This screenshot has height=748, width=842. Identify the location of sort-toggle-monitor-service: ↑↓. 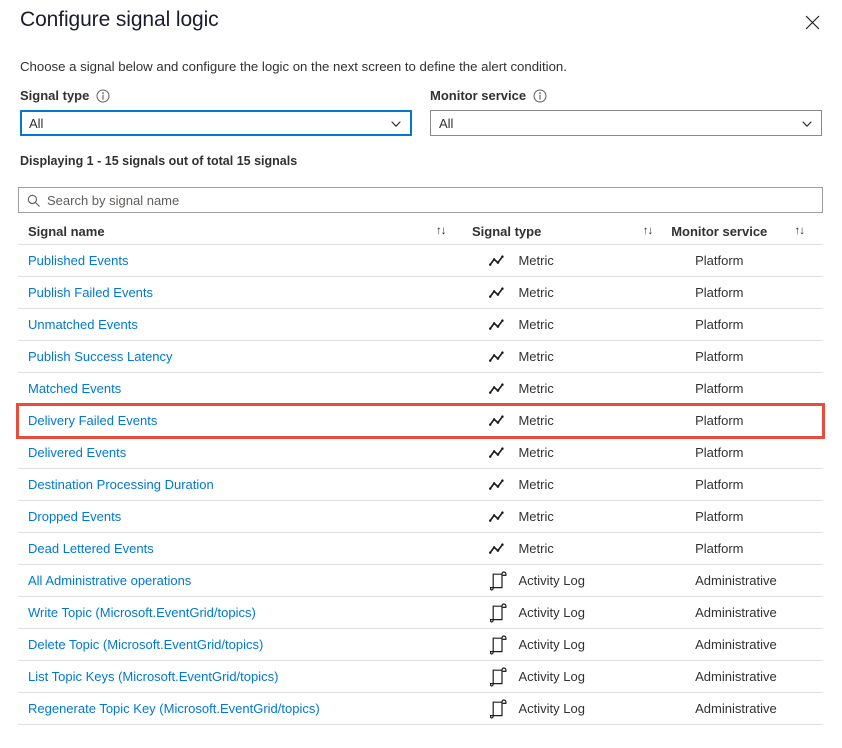
(809, 231).